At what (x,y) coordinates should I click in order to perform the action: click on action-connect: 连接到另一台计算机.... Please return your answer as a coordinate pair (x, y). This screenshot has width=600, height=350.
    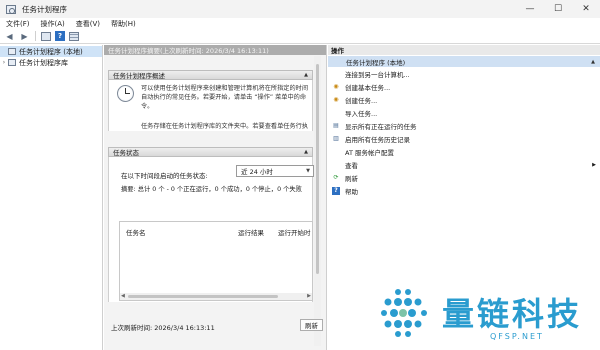
    Looking at the image, I should click on (464, 73).